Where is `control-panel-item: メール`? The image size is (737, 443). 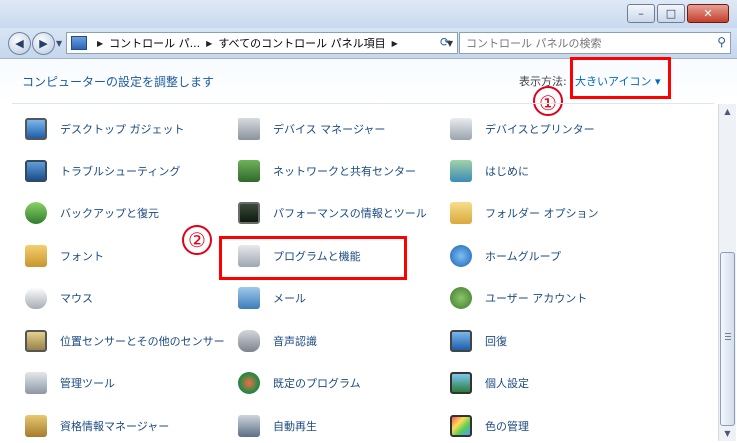
control-panel-item: メール is located at coordinates (270, 298).